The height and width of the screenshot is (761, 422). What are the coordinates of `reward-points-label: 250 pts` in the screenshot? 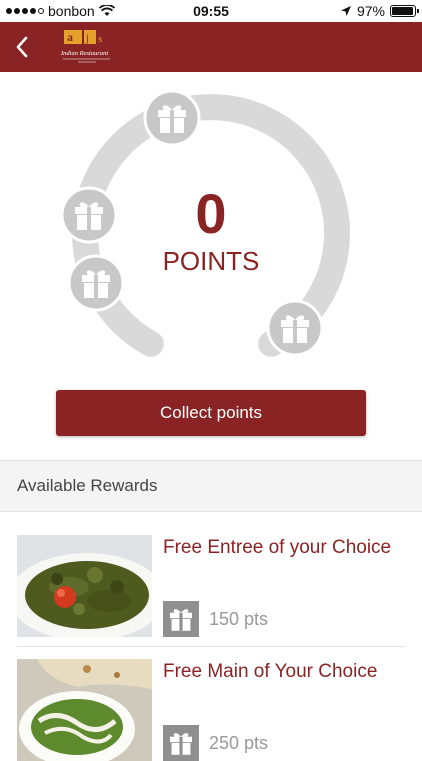 It's located at (239, 742).